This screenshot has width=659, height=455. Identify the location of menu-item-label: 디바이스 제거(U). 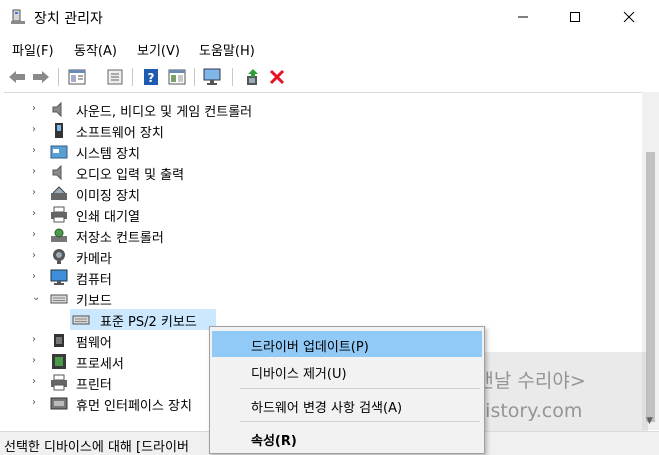
(299, 374).